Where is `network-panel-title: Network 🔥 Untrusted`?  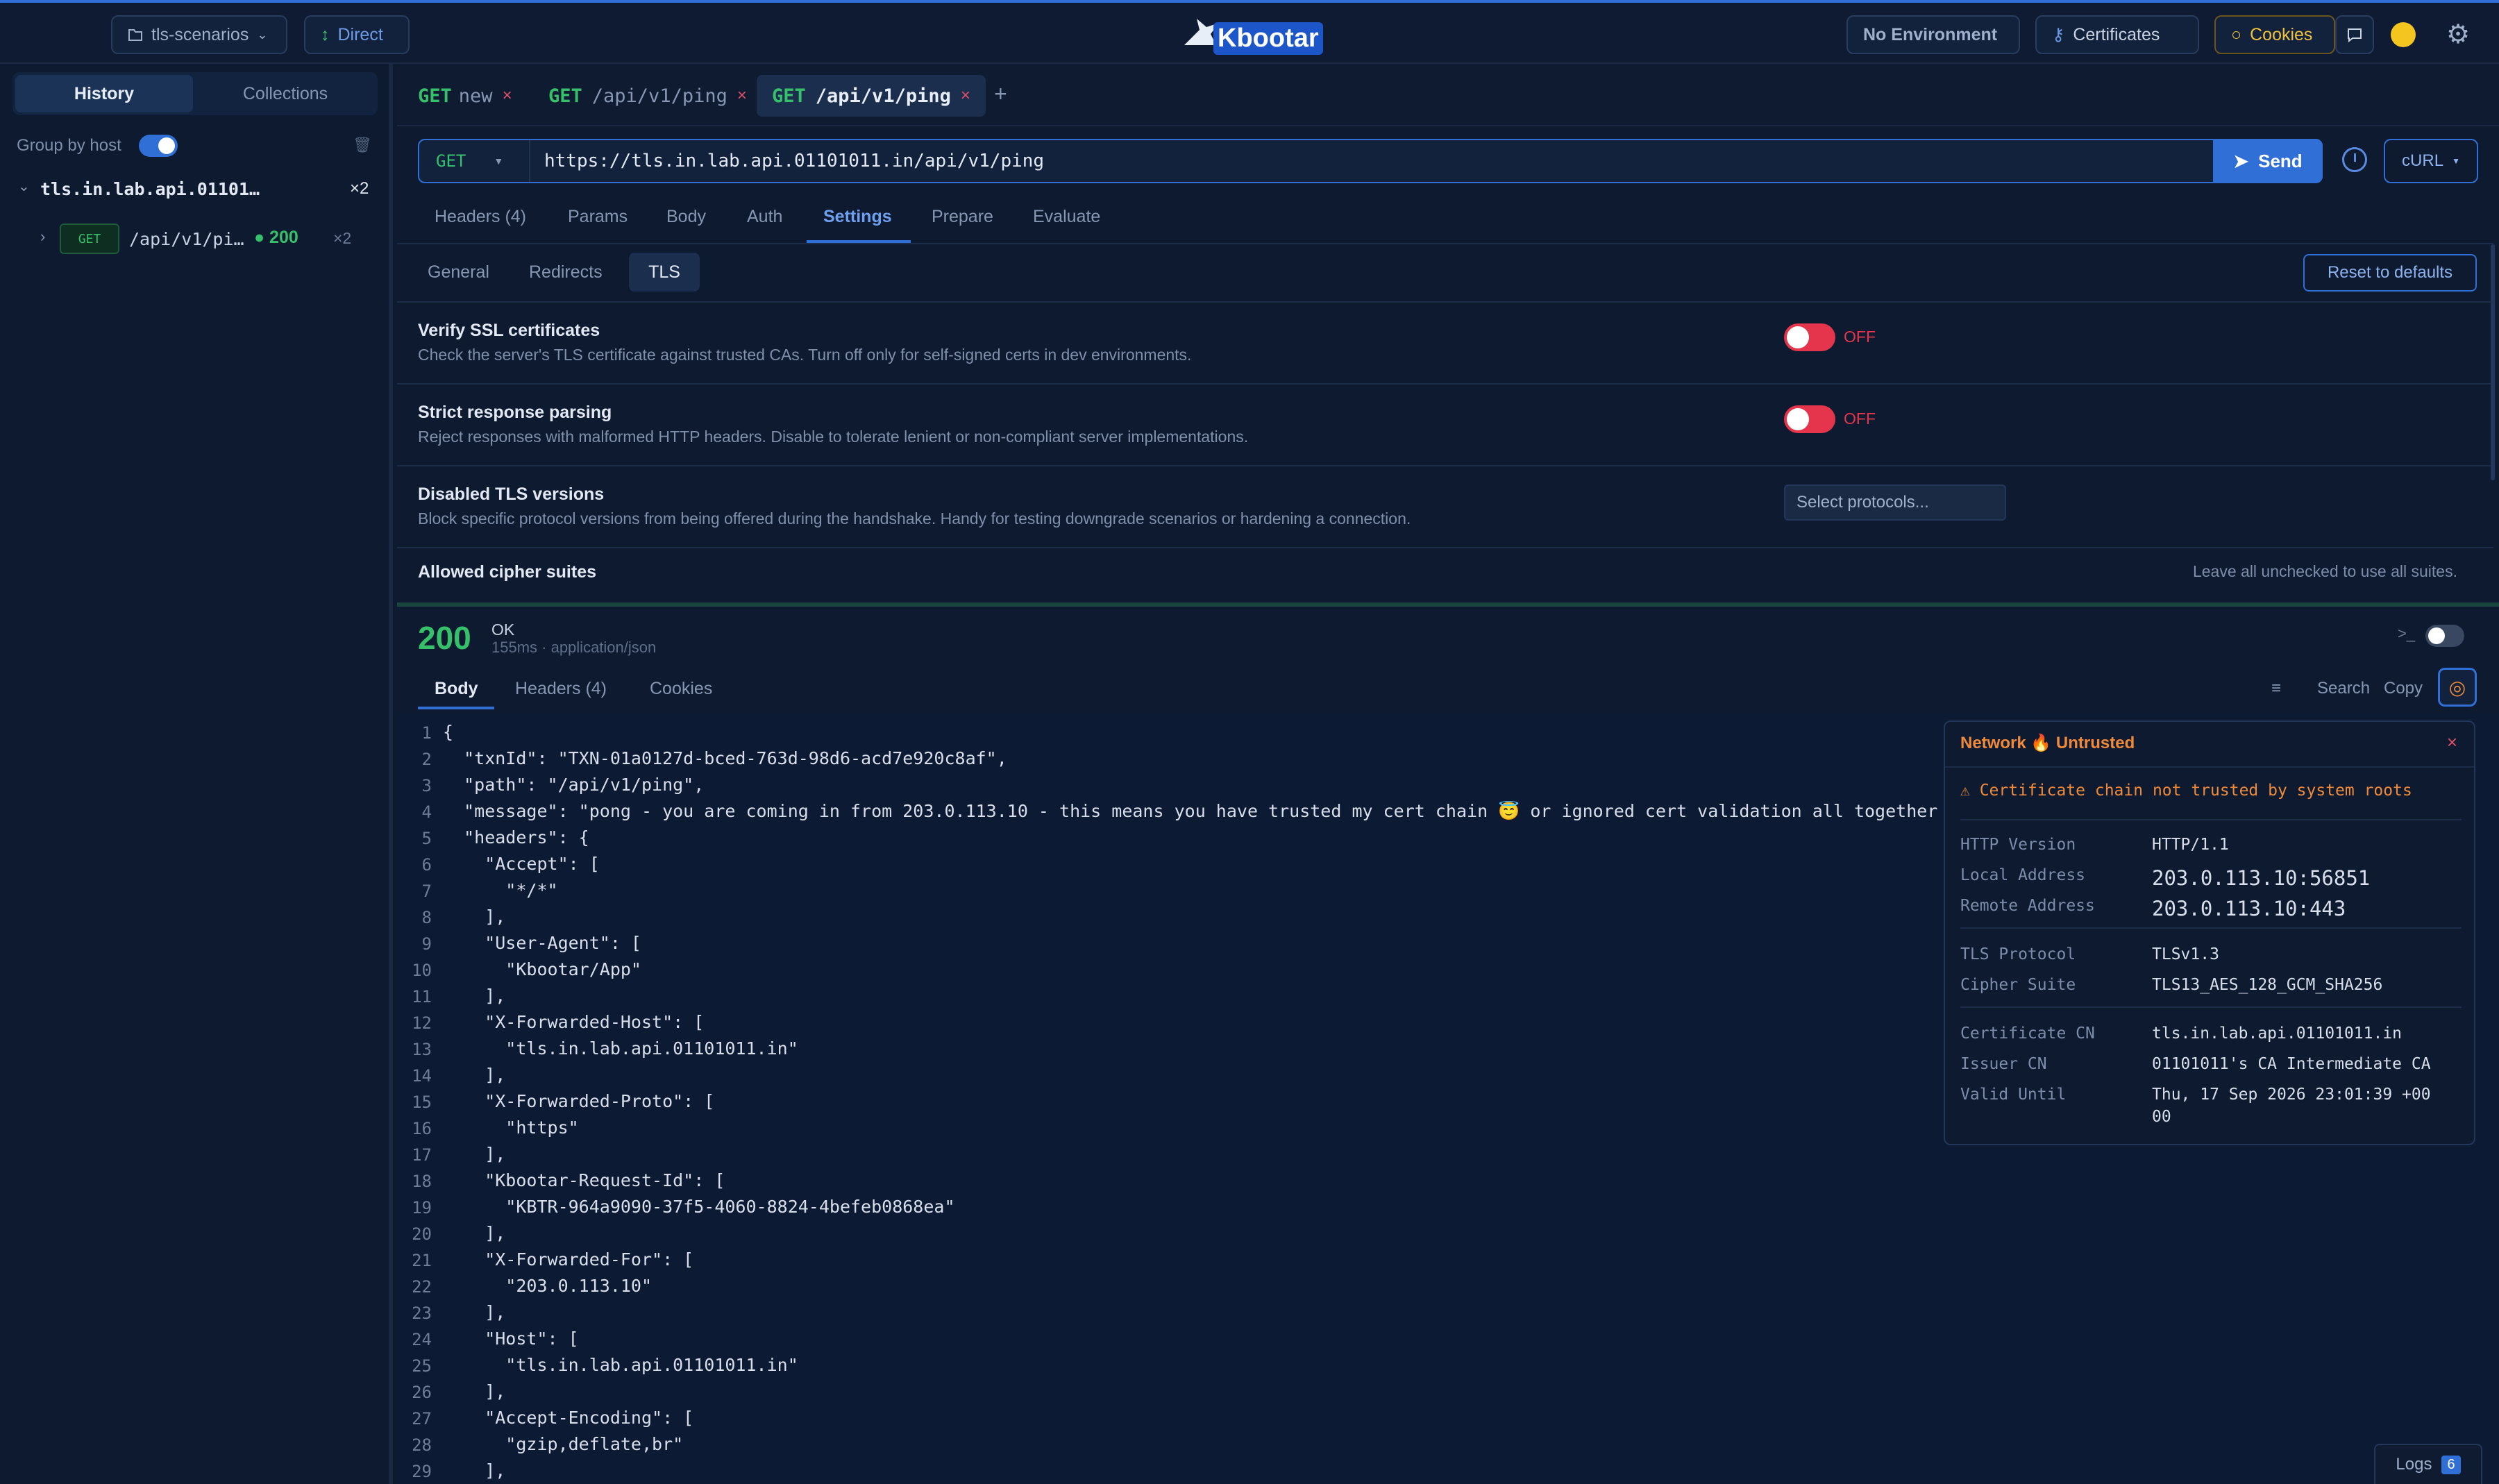
network-panel-title: Network 🔥 Untrusted is located at coordinates (2048, 743).